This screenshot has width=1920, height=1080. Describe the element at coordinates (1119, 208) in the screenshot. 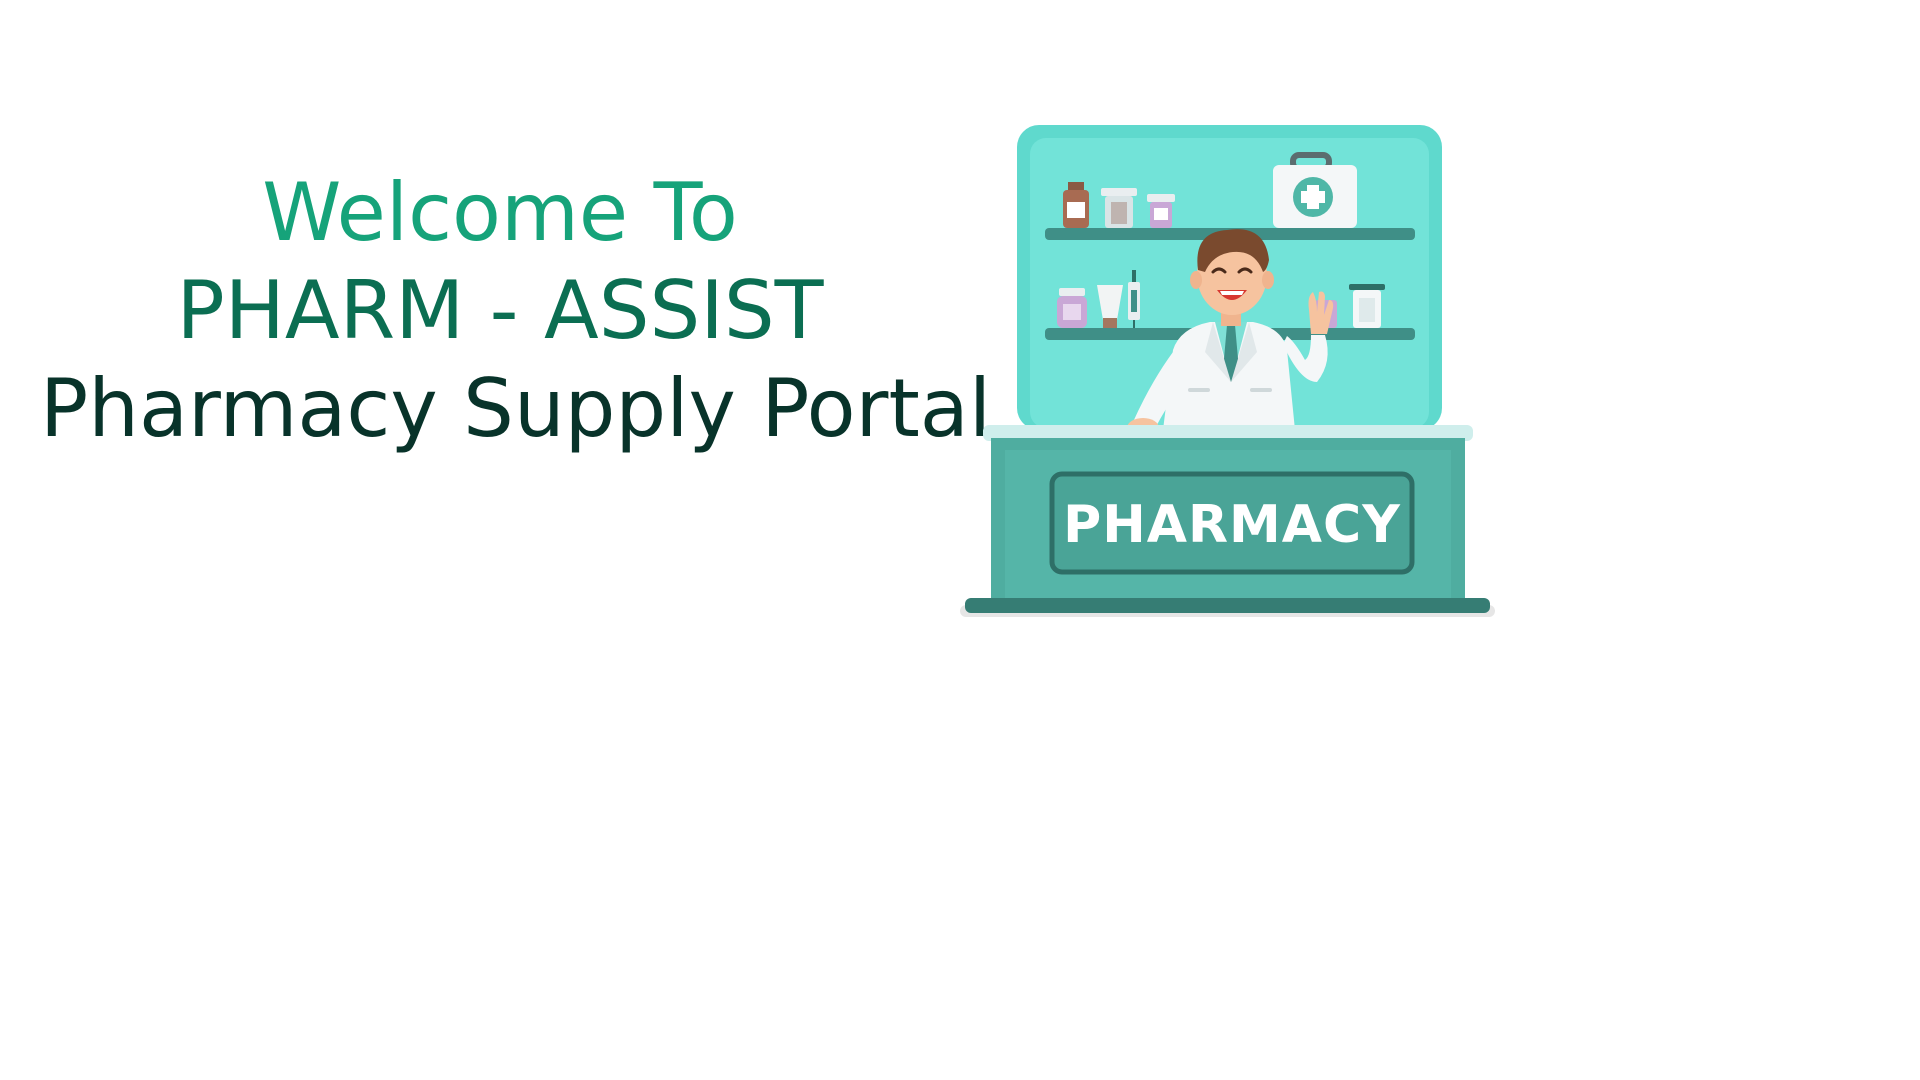

I see `jar-icon` at that location.